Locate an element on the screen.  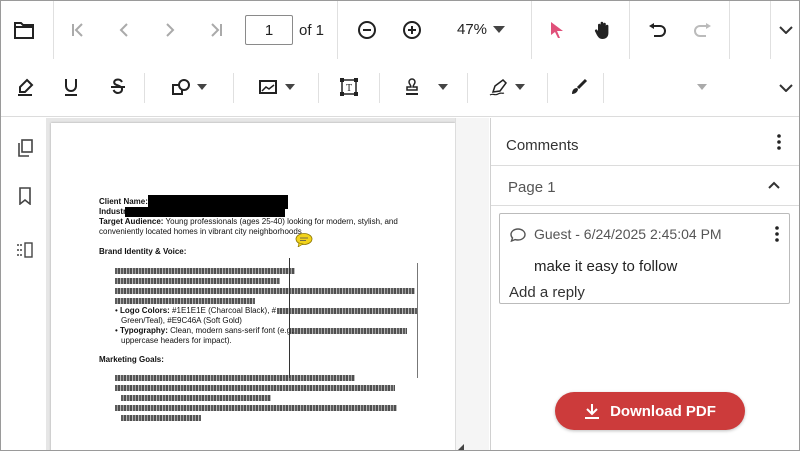
image-icon is located at coordinates (268, 87).